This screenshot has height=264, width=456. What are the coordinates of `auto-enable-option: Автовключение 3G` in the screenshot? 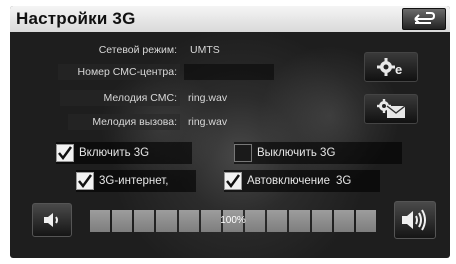 It's located at (302, 181).